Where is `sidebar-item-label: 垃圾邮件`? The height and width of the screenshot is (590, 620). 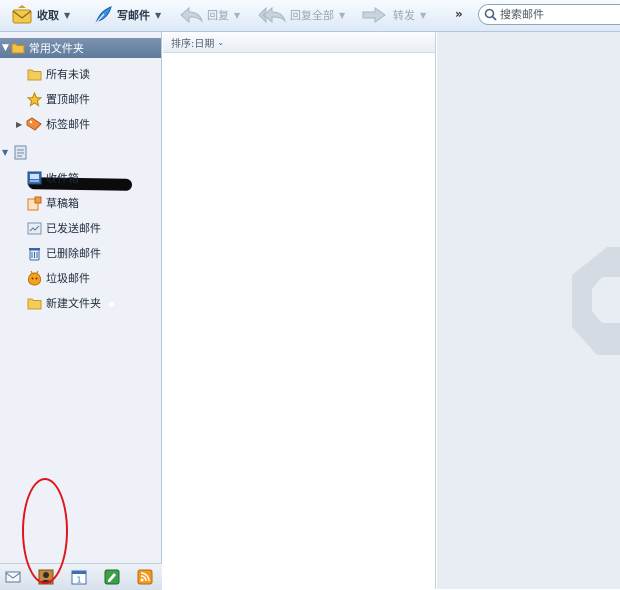
sidebar-item-label: 垃圾邮件 is located at coordinates (68, 278).